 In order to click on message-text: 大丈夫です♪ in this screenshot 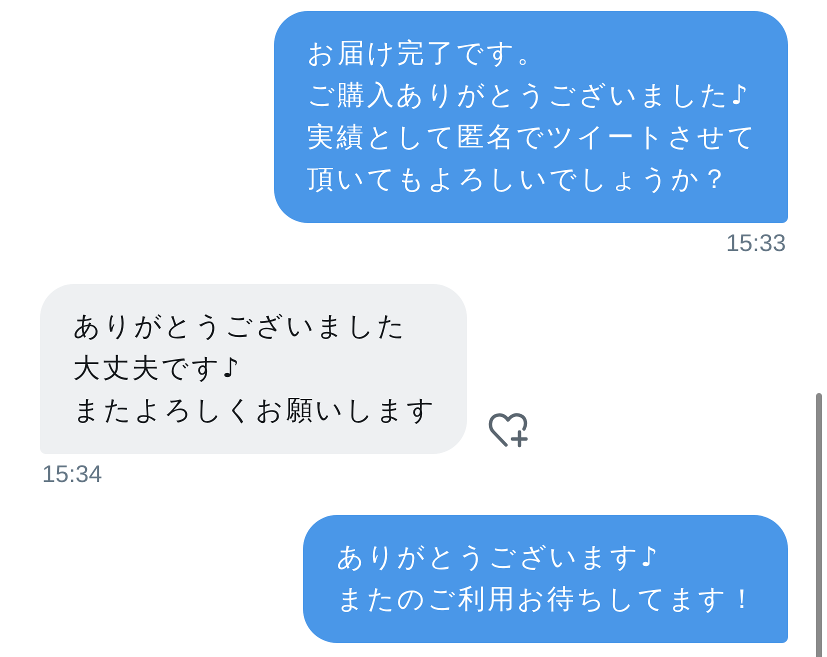, I will do `click(157, 369)`.